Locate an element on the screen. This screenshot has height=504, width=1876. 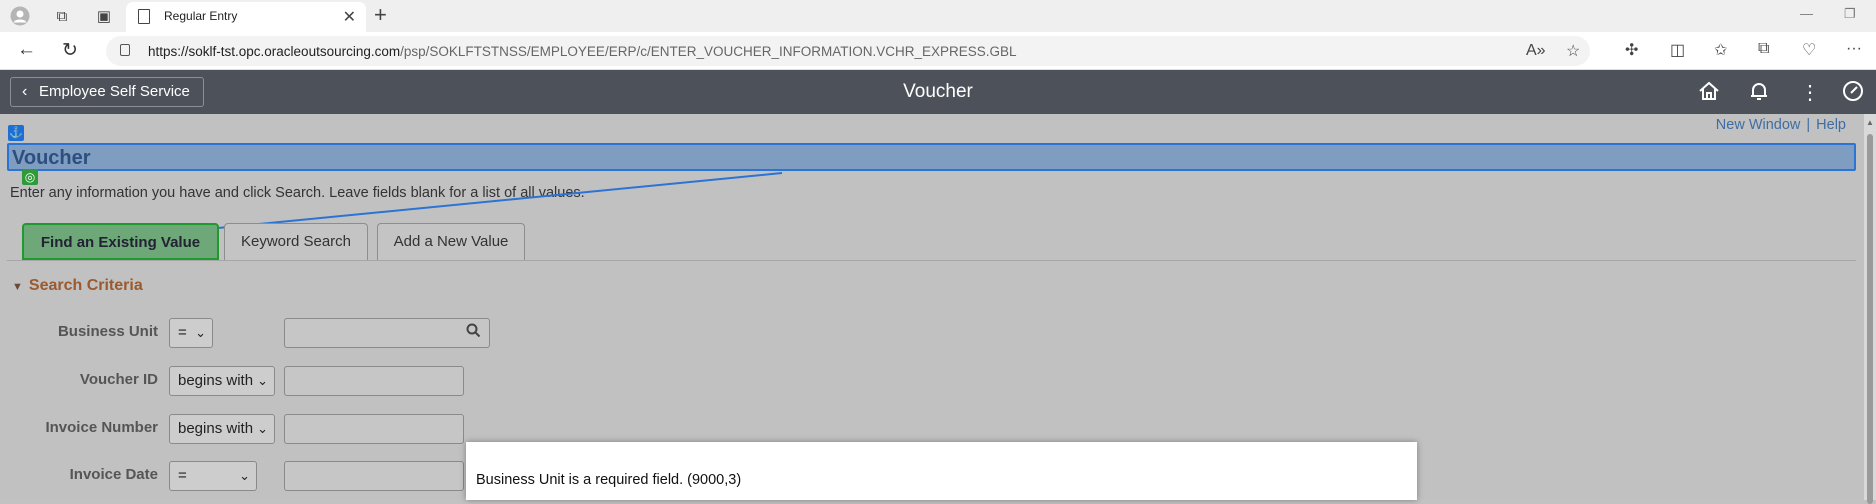
voucher-id-operator: begins with ⌄ is located at coordinates (222, 381).